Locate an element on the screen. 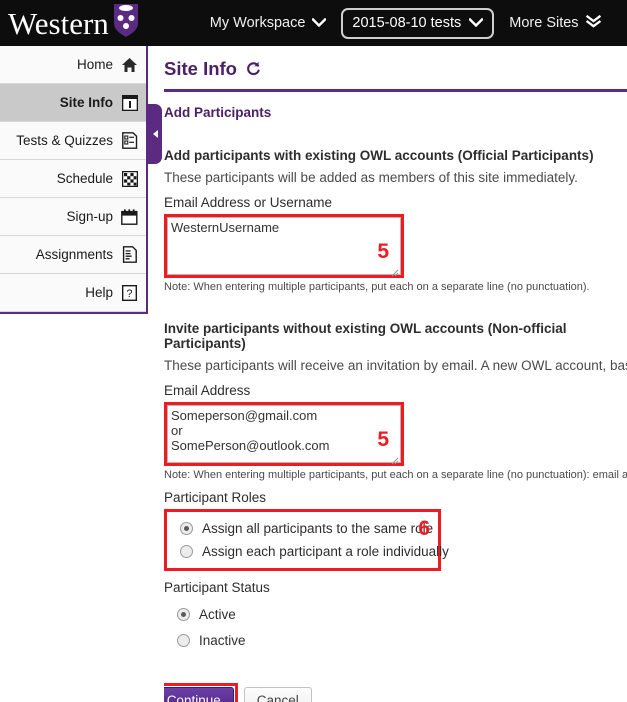 The width and height of the screenshot is (627, 702). question-icon: ? is located at coordinates (129, 292).